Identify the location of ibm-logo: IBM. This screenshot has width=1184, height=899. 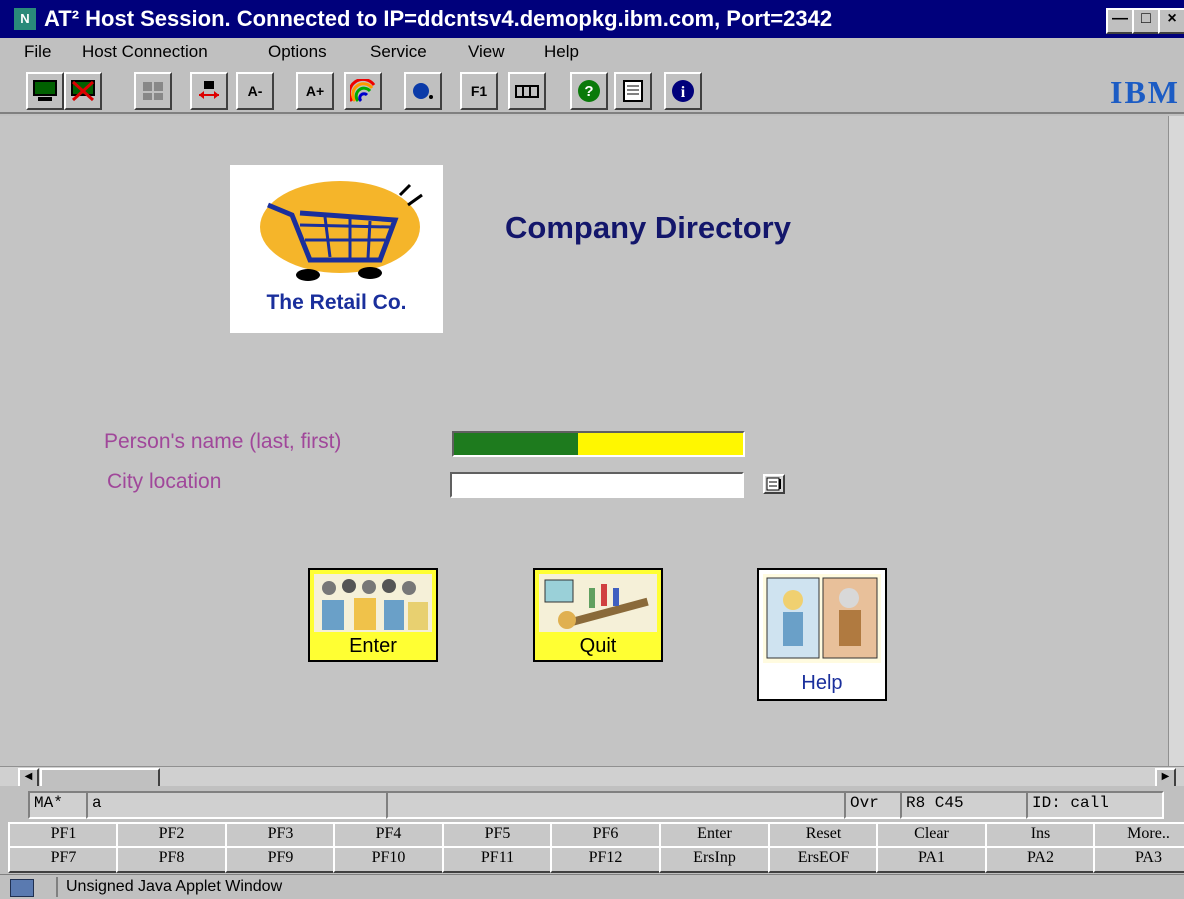
(1145, 92).